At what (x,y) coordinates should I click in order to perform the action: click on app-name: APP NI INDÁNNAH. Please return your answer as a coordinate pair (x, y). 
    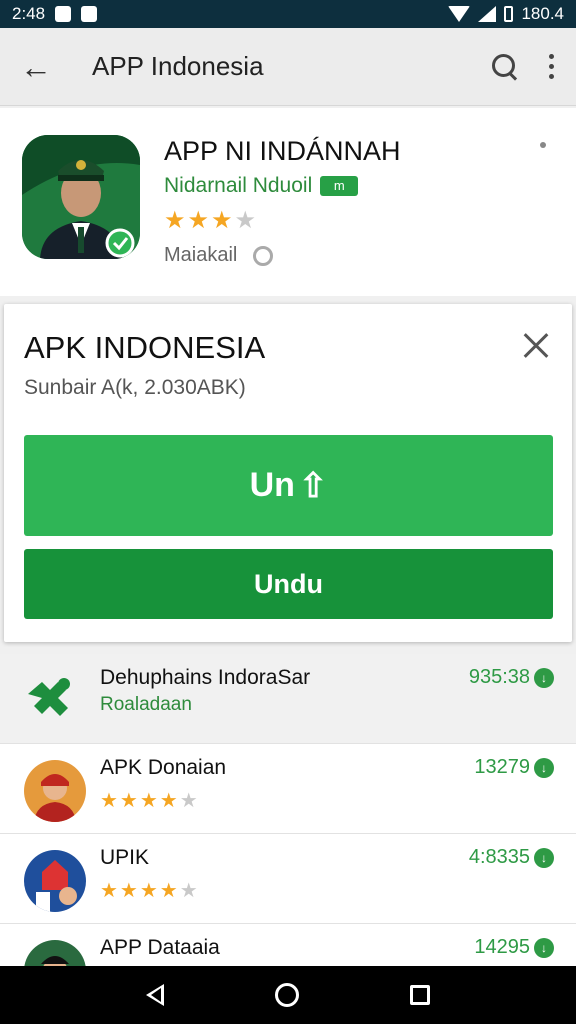
    Looking at the image, I should click on (282, 151).